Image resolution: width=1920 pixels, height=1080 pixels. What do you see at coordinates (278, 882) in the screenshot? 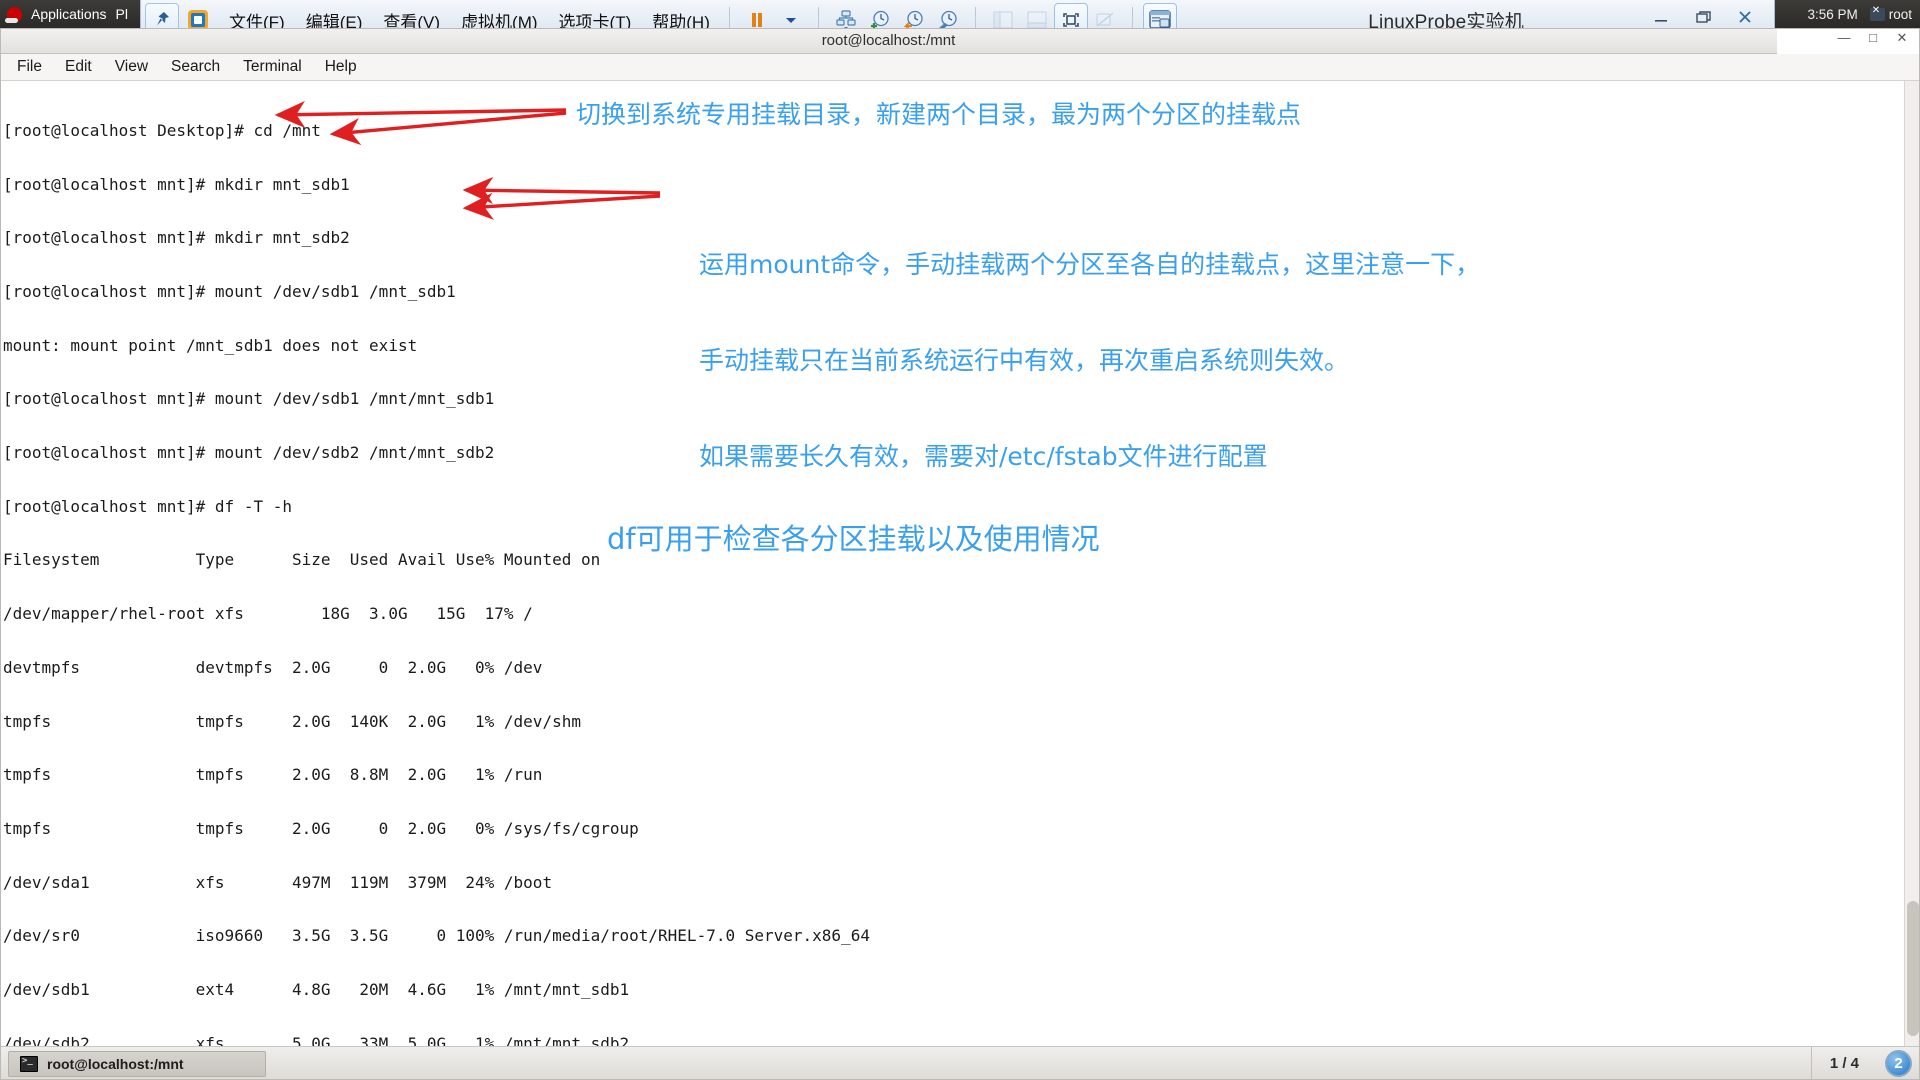
I see `terminal-line: /dev/sda1 xfs 497M 119M 379M 24% /boot` at bounding box center [278, 882].